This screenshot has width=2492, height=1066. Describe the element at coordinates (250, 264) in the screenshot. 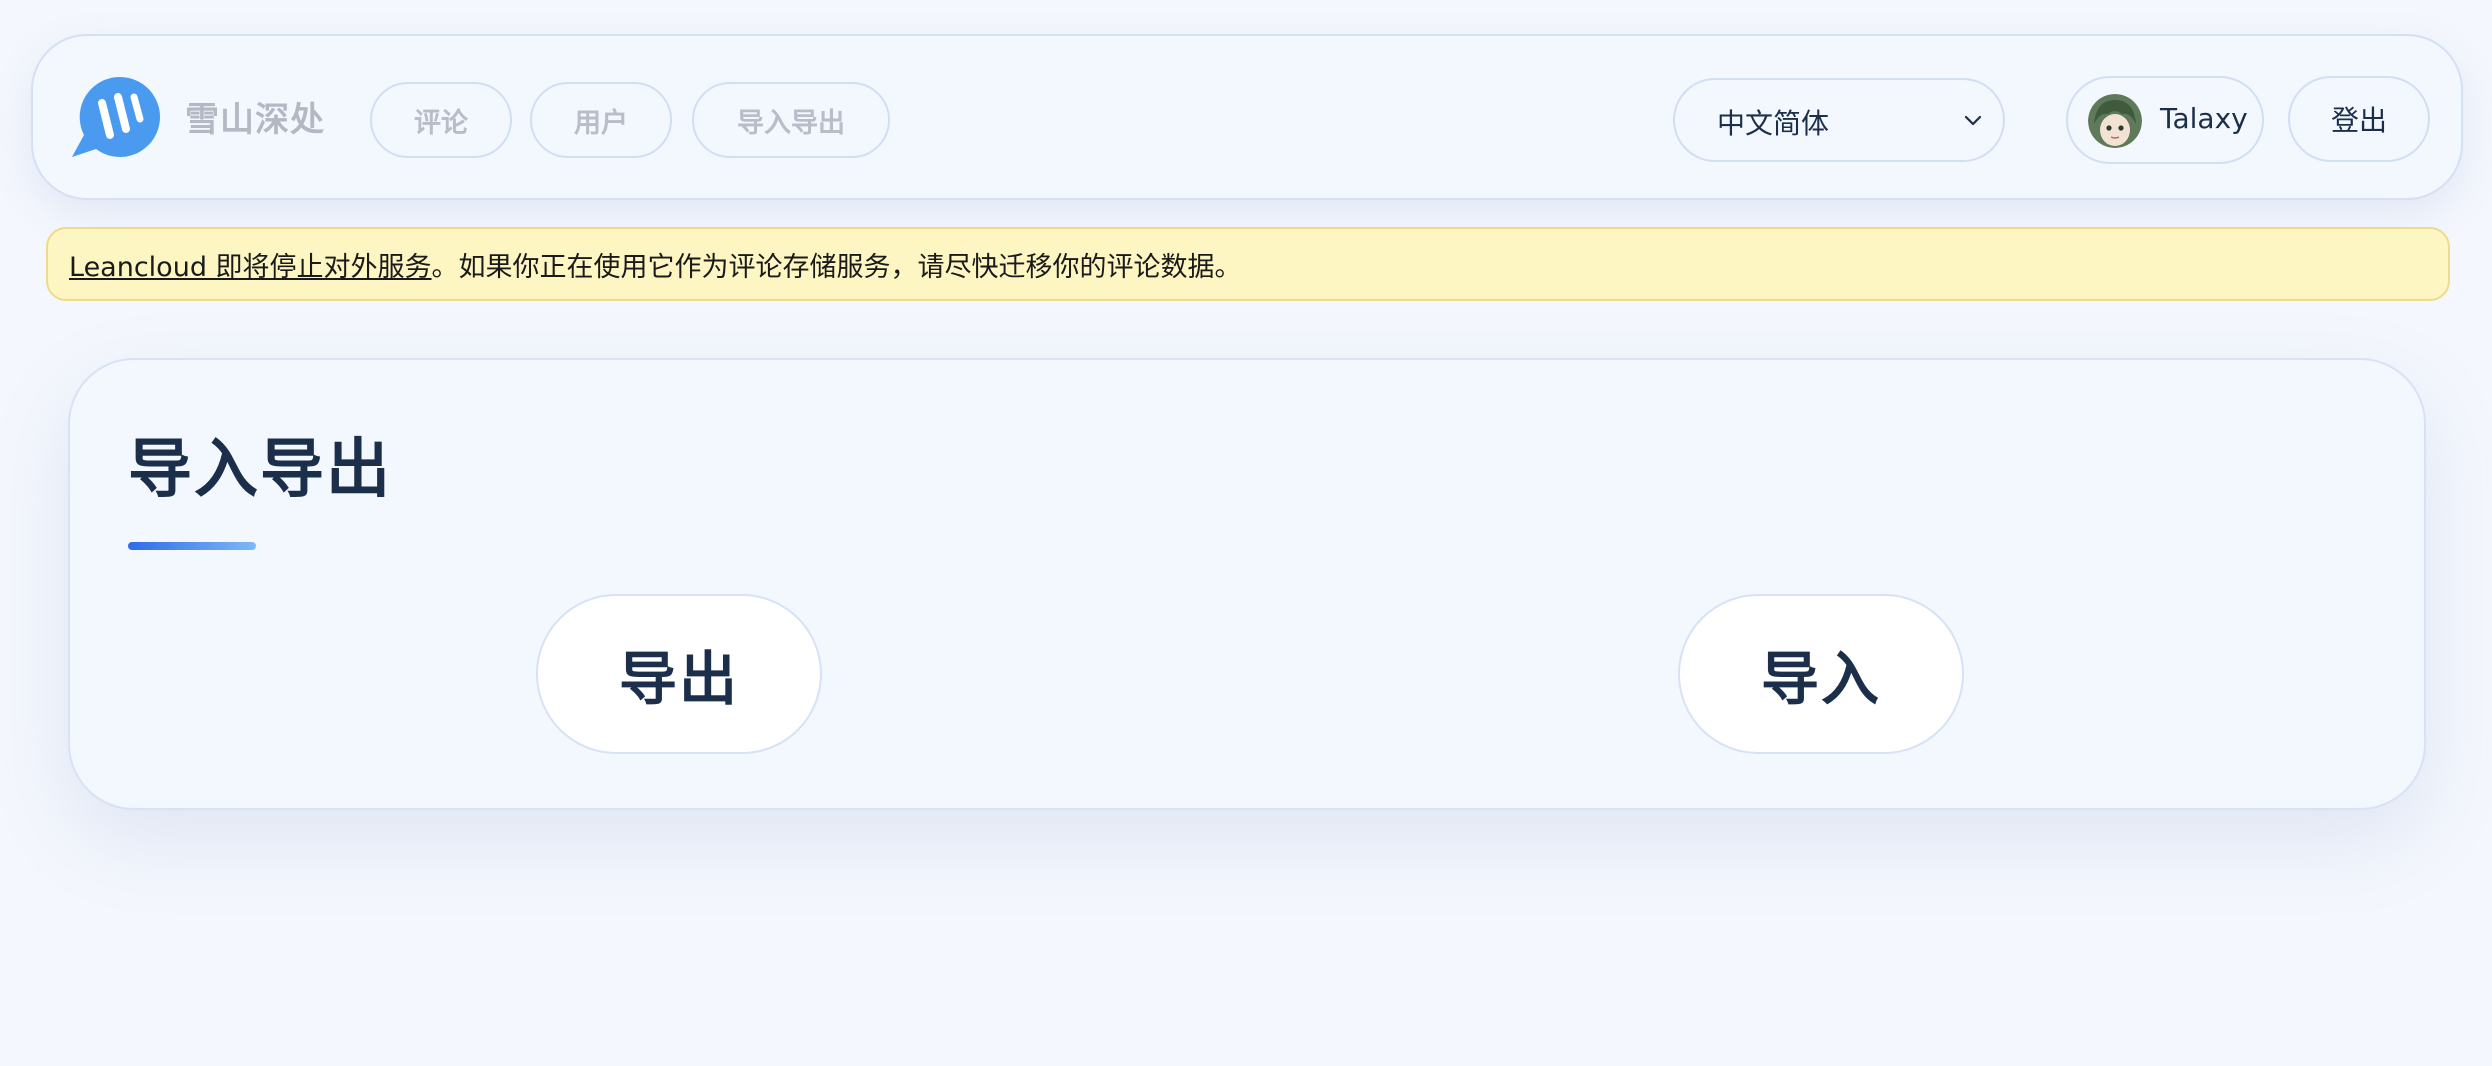

I see `notice-link: Leancloud 即将停止对外服务` at that location.